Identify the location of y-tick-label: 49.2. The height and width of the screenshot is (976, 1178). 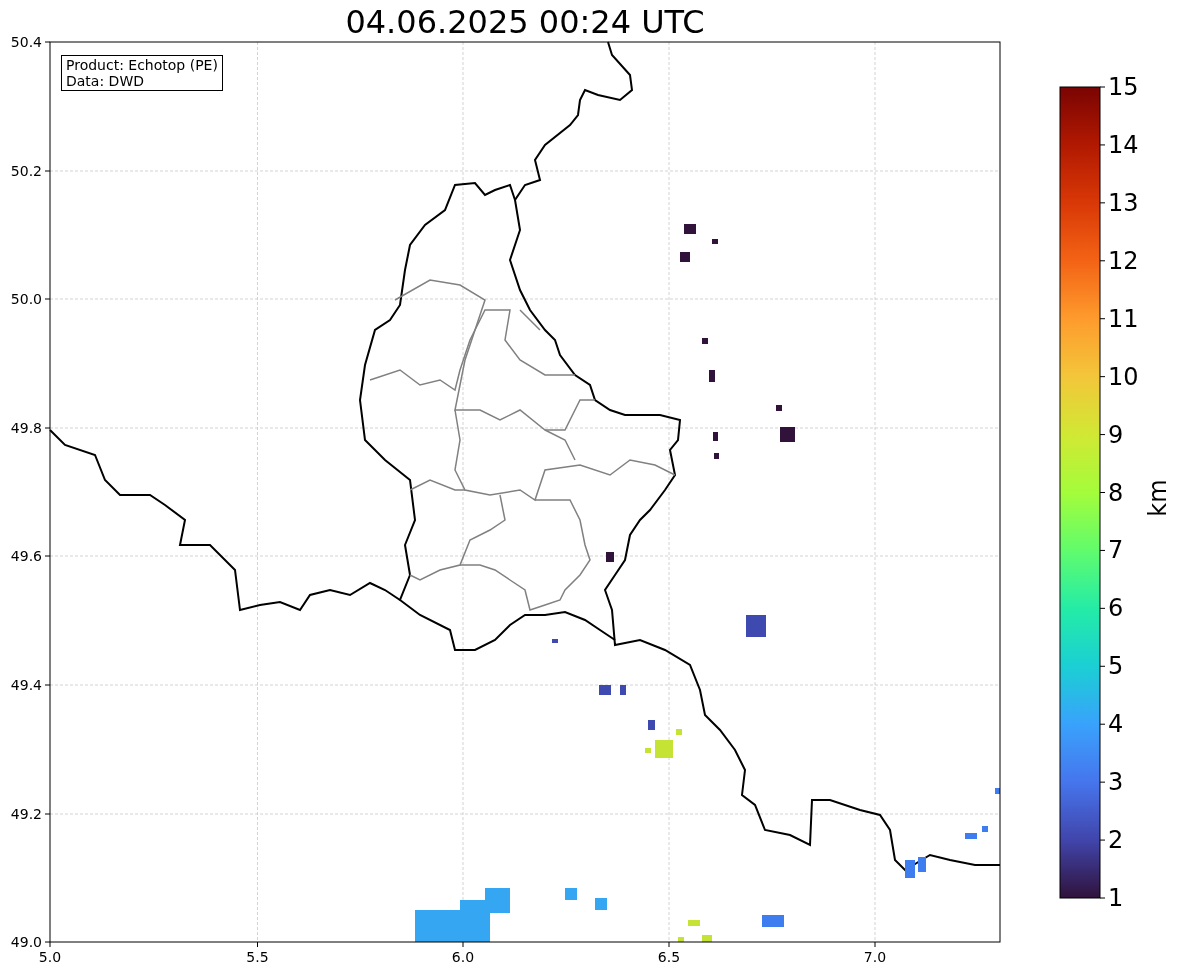
(25, 814).